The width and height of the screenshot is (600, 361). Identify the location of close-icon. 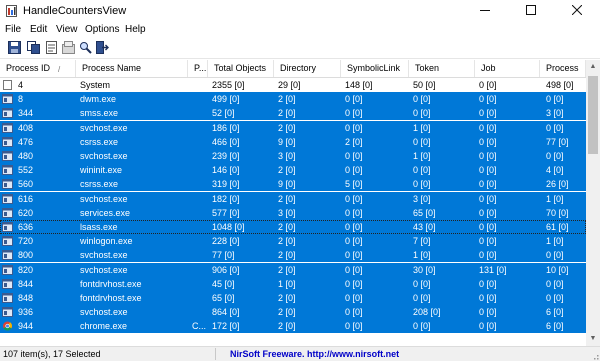
(577, 10).